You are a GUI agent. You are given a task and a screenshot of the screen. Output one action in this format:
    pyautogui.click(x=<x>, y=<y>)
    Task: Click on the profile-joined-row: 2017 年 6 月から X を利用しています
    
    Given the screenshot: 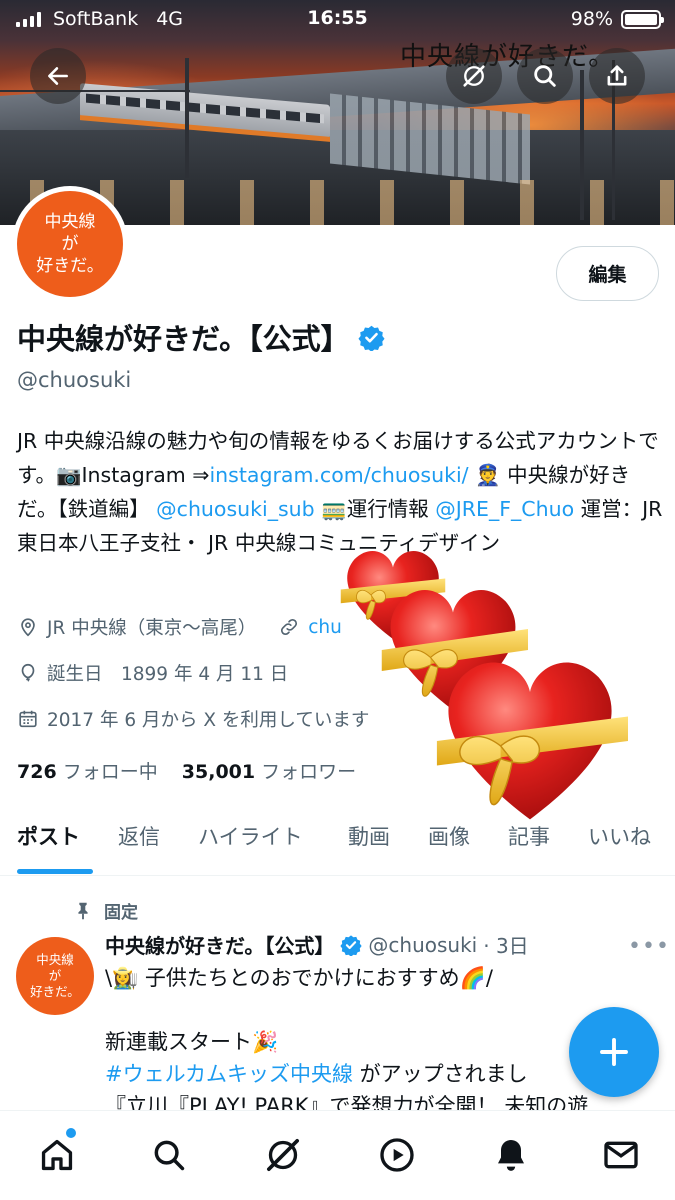 What is the action you would take?
    pyautogui.click(x=193, y=719)
    